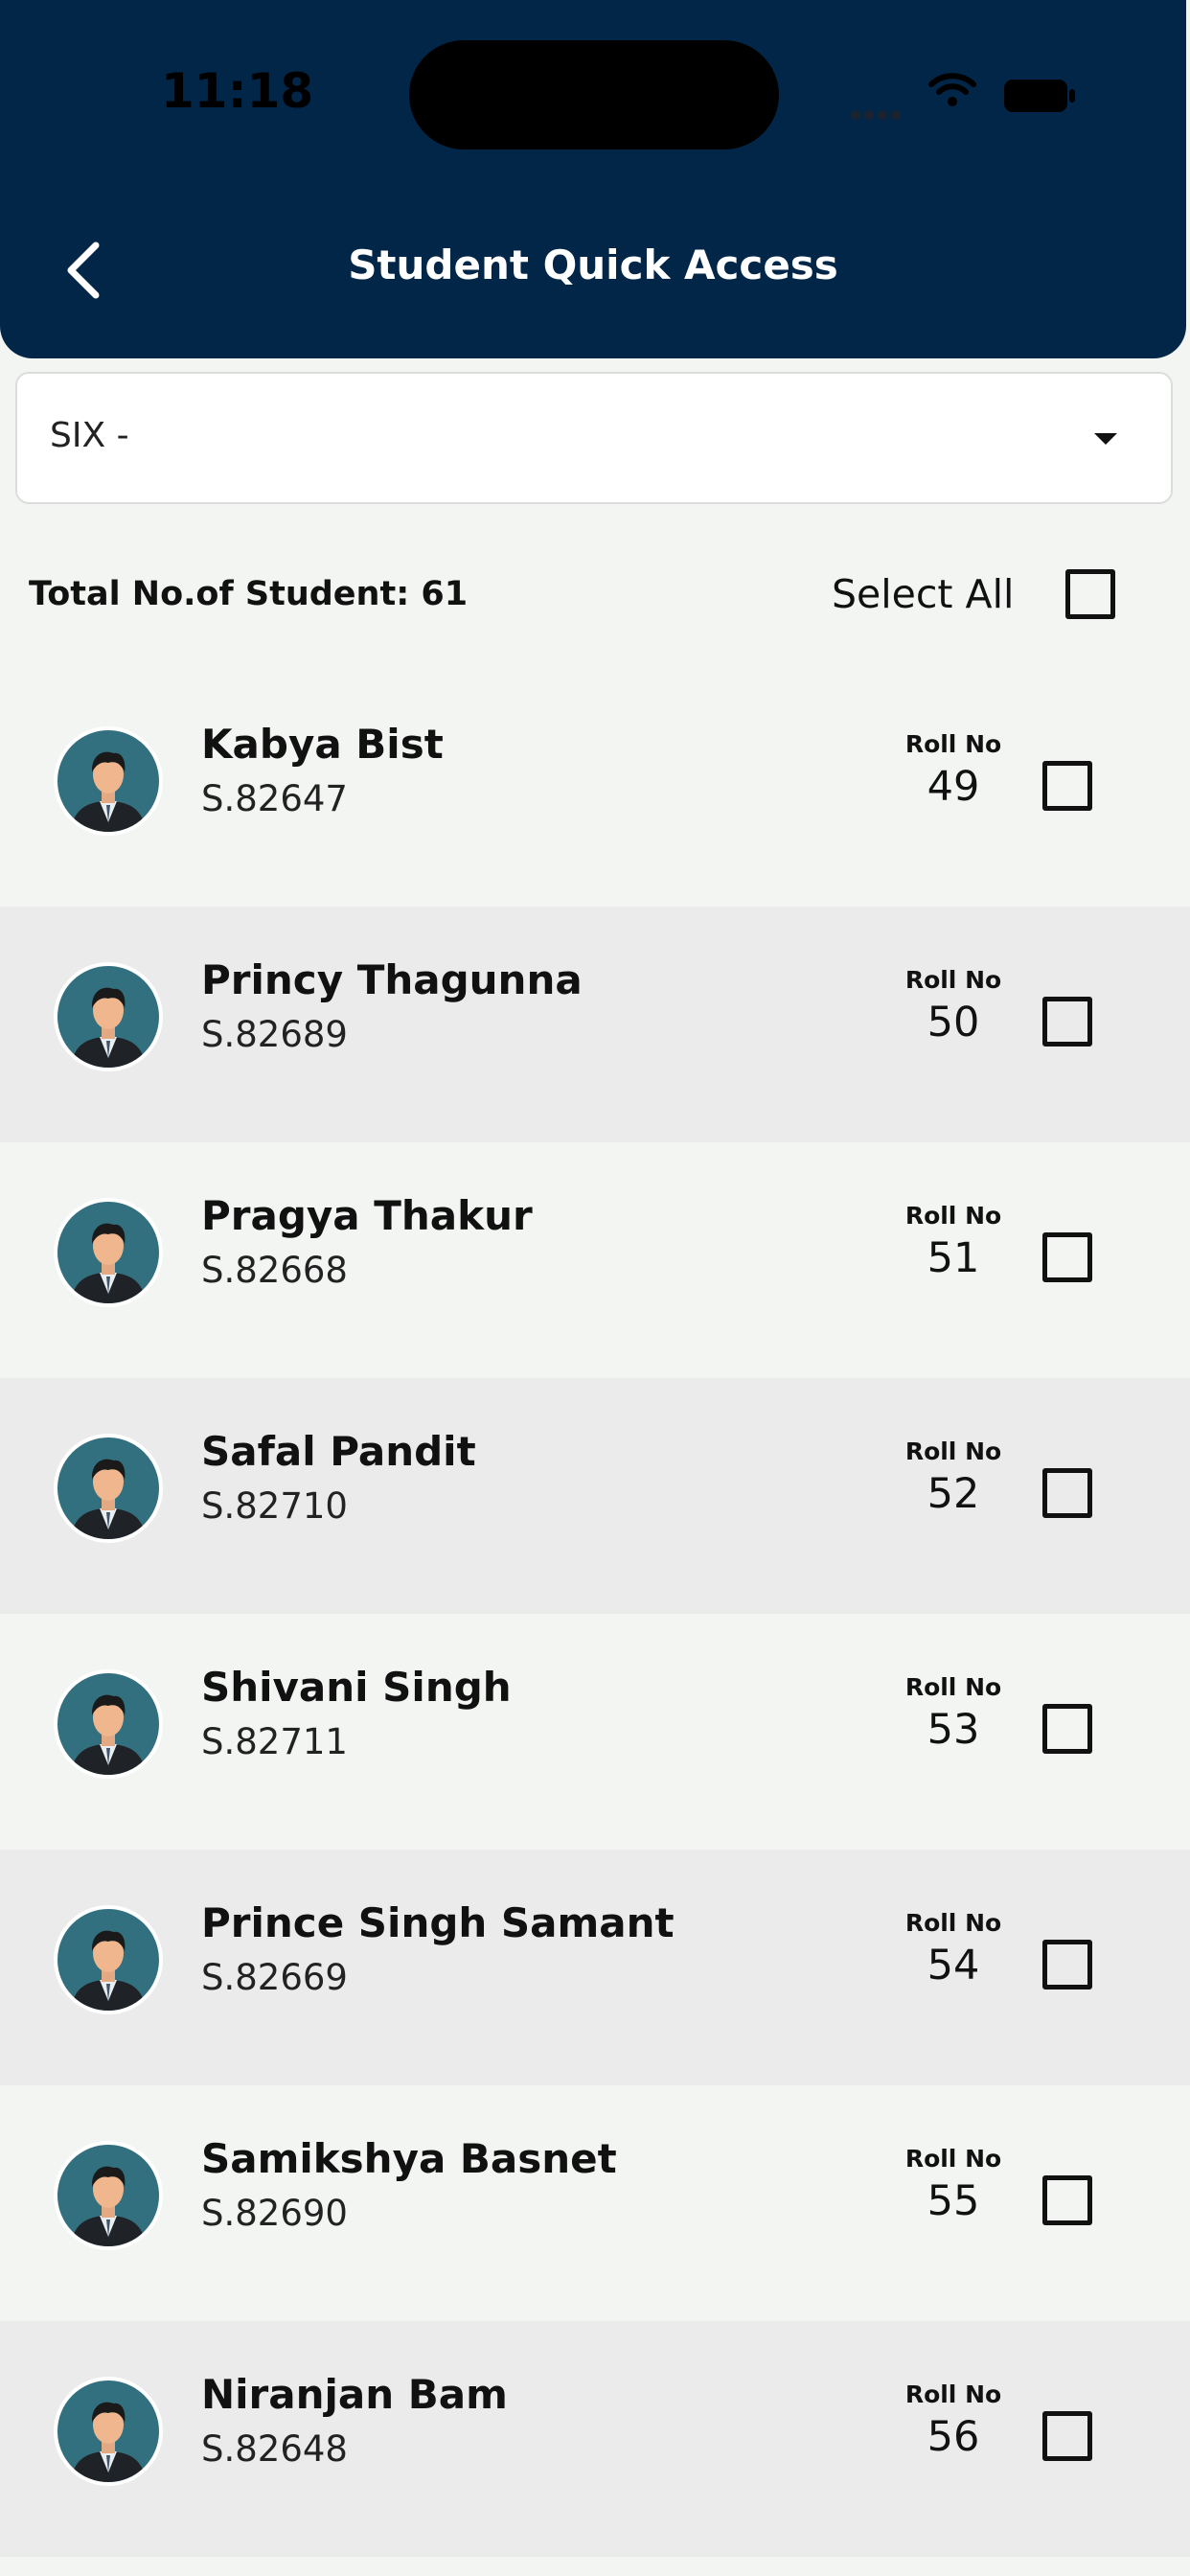  I want to click on student-name: Niranjan Bam, so click(355, 2394).